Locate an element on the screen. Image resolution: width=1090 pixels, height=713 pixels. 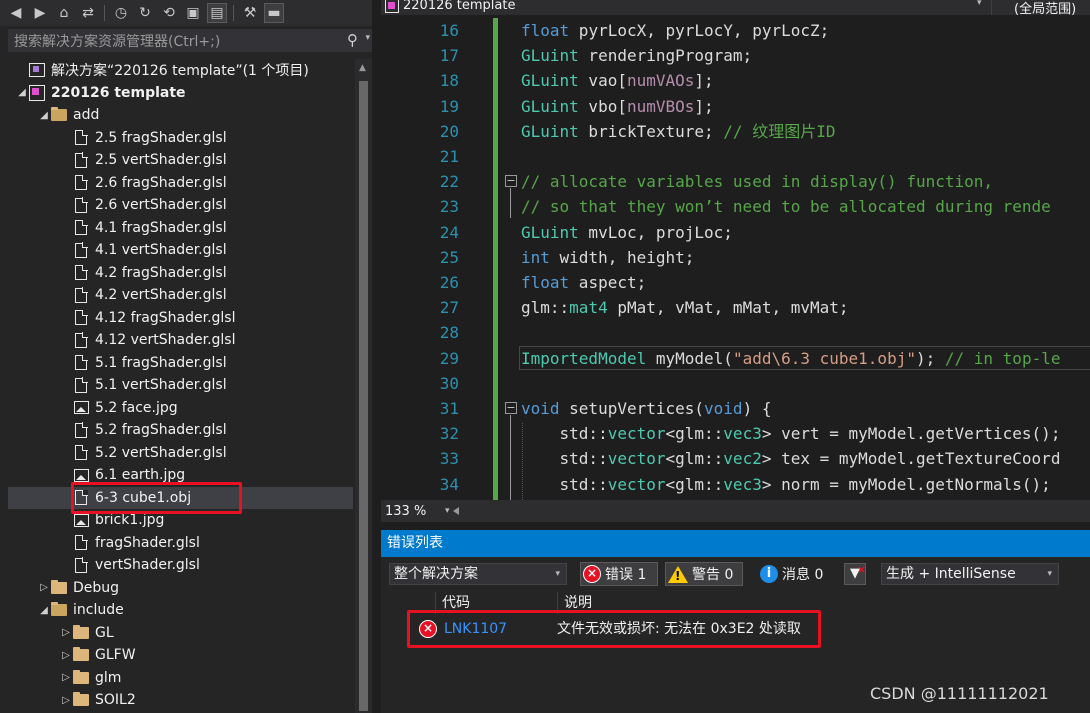
line-number: 20 is located at coordinates (449, 131).